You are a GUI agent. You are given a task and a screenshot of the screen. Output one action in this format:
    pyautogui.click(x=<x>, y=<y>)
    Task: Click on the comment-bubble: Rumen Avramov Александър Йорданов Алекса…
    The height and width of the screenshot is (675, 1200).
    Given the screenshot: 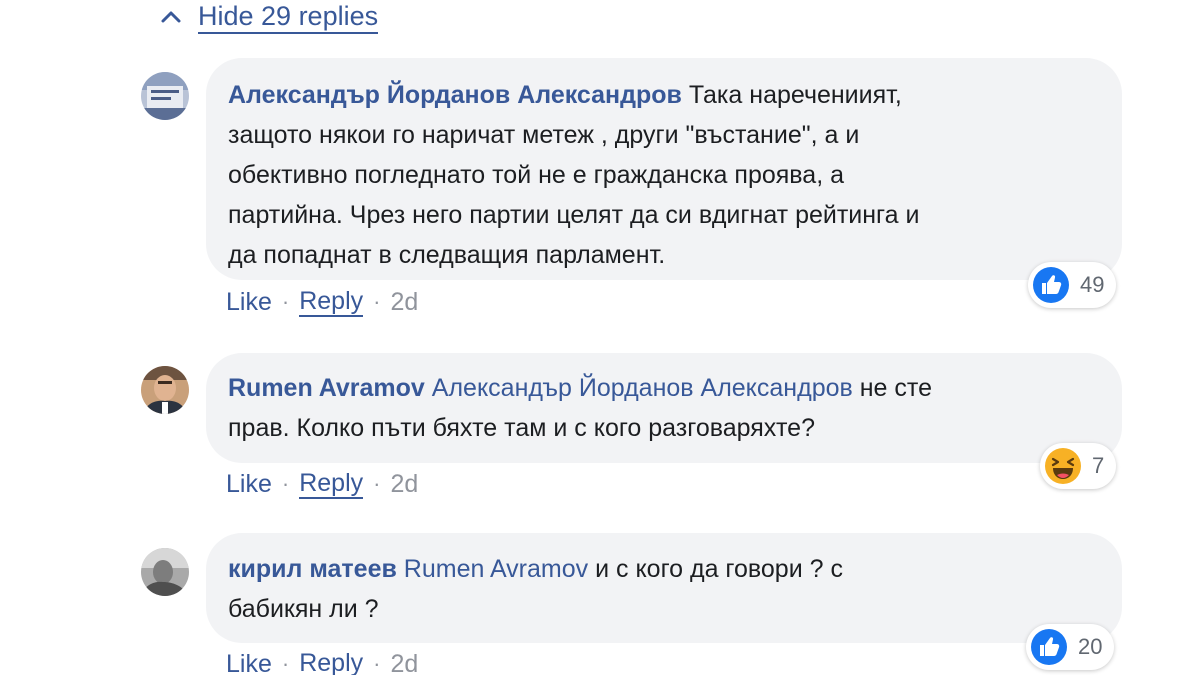 What is the action you would take?
    pyautogui.click(x=664, y=408)
    